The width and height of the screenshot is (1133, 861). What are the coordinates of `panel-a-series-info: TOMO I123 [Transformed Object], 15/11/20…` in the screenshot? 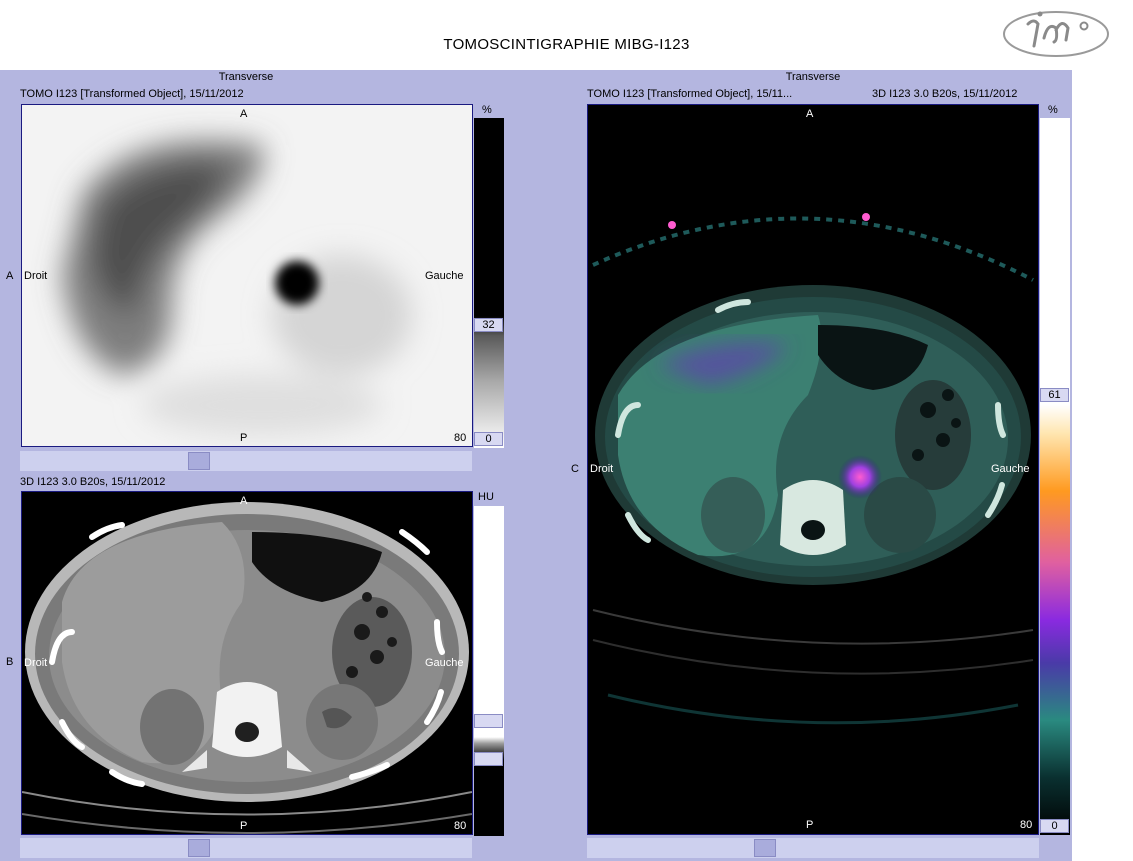 It's located at (132, 94).